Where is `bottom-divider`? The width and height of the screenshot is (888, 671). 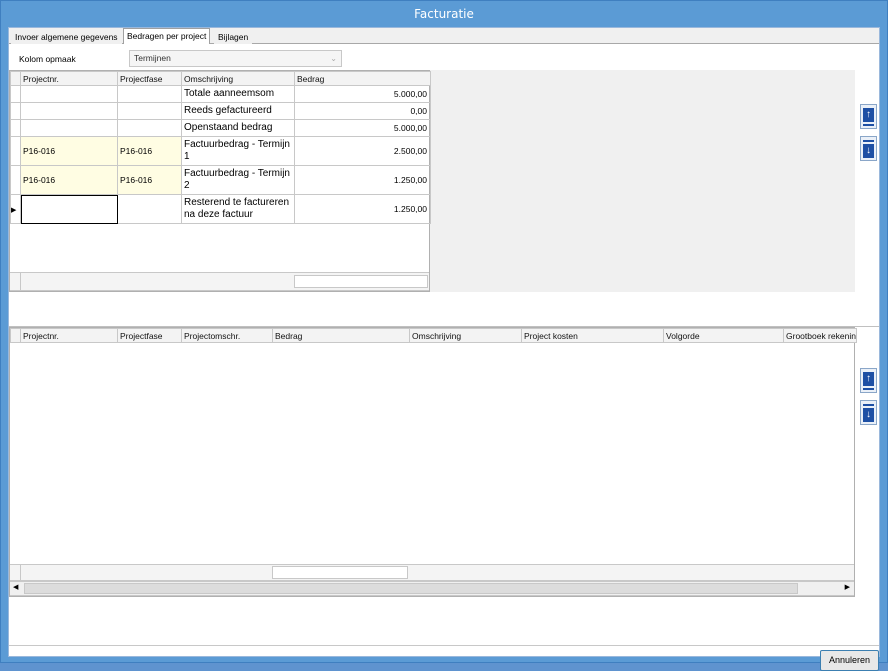 bottom-divider is located at coordinates (444, 645).